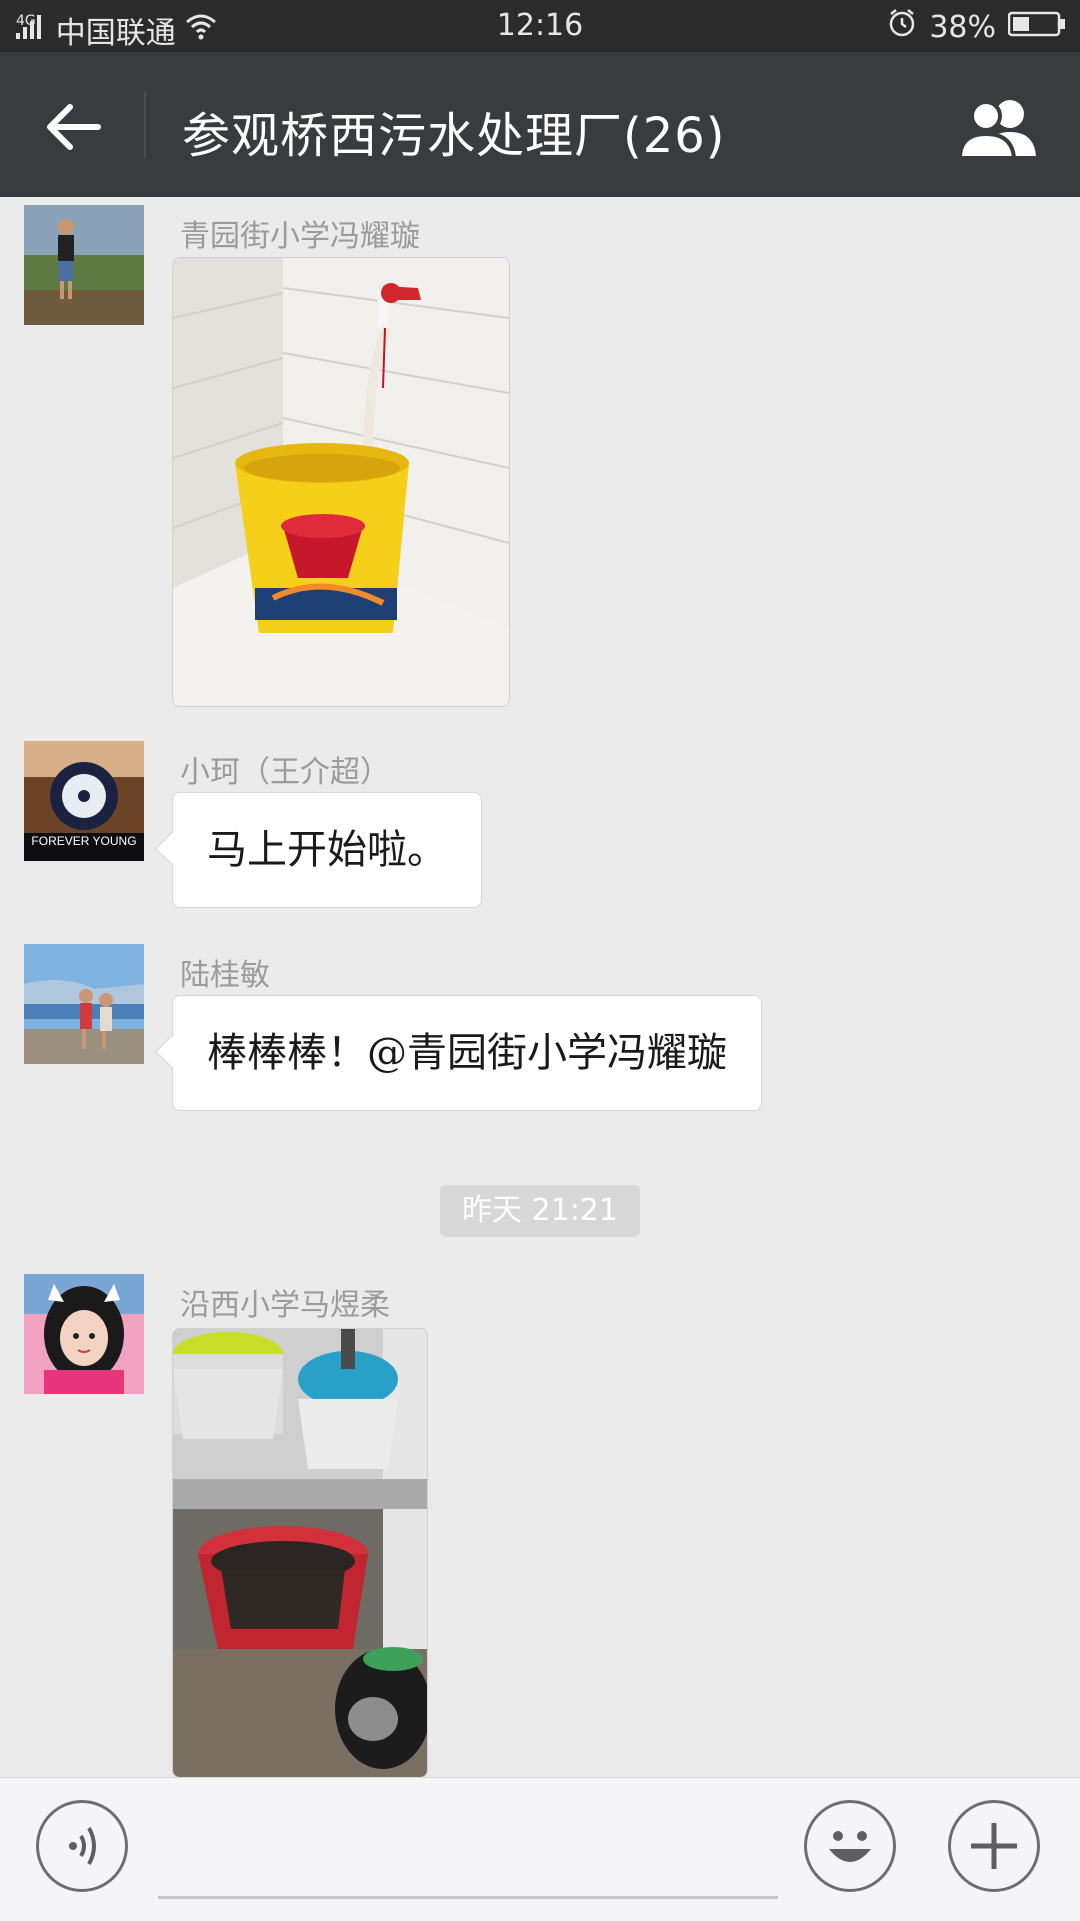  I want to click on text-bubble: 马上开始啦。, so click(327, 850).